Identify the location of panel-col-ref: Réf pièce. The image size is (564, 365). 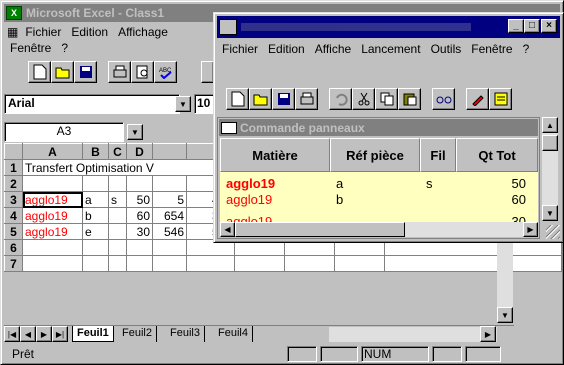
(375, 155).